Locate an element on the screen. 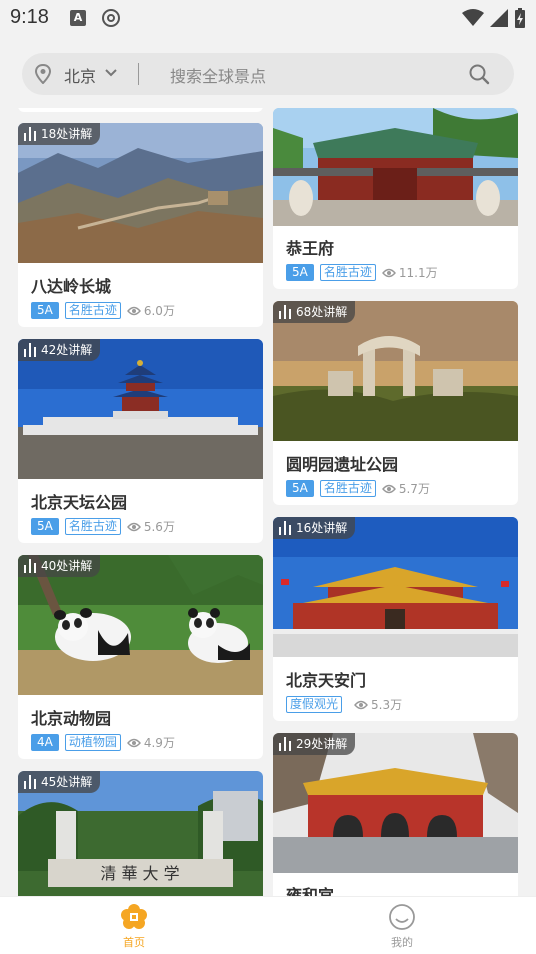 This screenshot has height=954, width=536. view-count: 6.0万 is located at coordinates (150, 310).